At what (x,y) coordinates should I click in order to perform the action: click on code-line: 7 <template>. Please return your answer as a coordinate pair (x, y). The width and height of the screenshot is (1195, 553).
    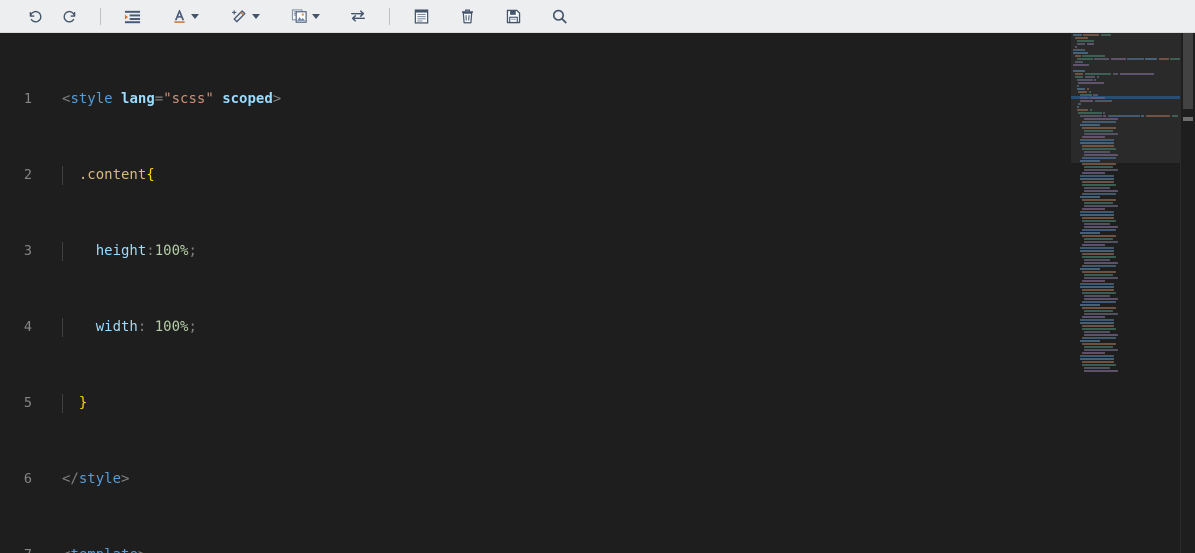
    Looking at the image, I should click on (597, 549).